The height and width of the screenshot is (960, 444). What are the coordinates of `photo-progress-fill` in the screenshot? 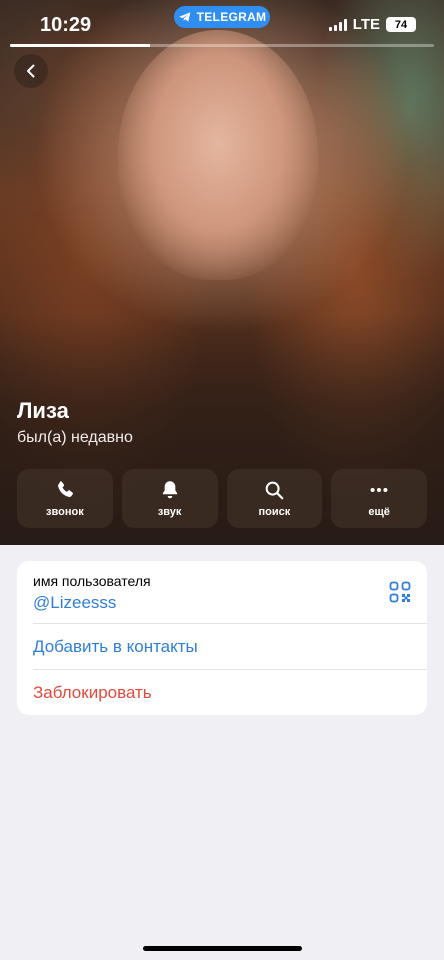 It's located at (80, 45).